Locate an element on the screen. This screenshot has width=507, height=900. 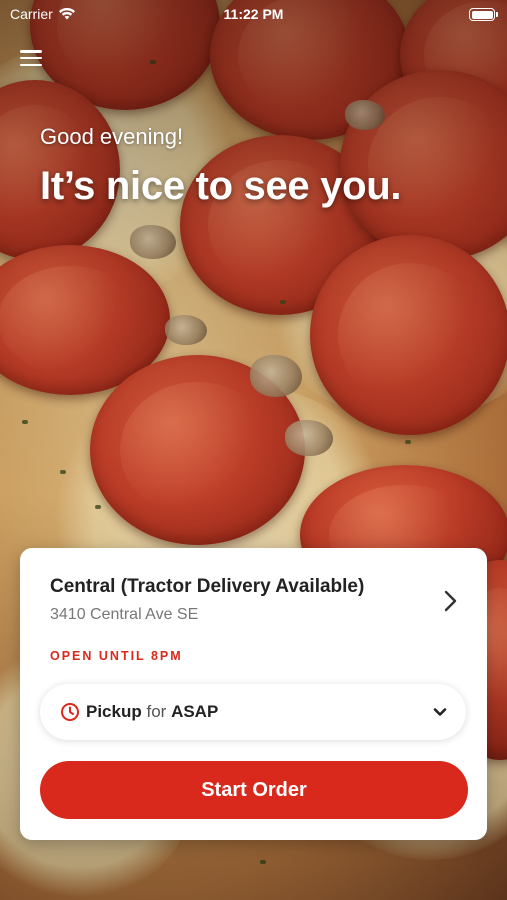
battery-icon is located at coordinates (483, 14).